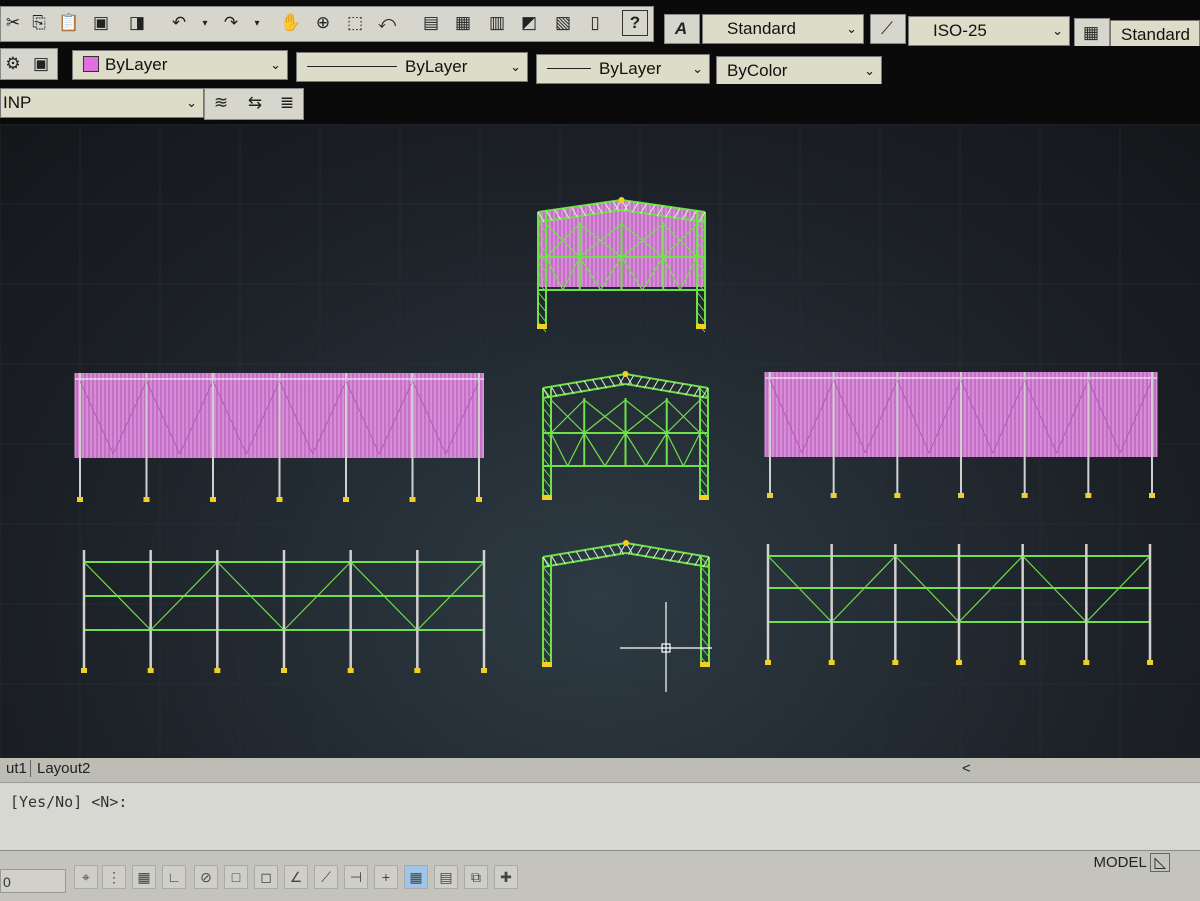 The height and width of the screenshot is (901, 1200). Describe the element at coordinates (1155, 34) in the screenshot. I see `table-style-value: Standard` at that location.